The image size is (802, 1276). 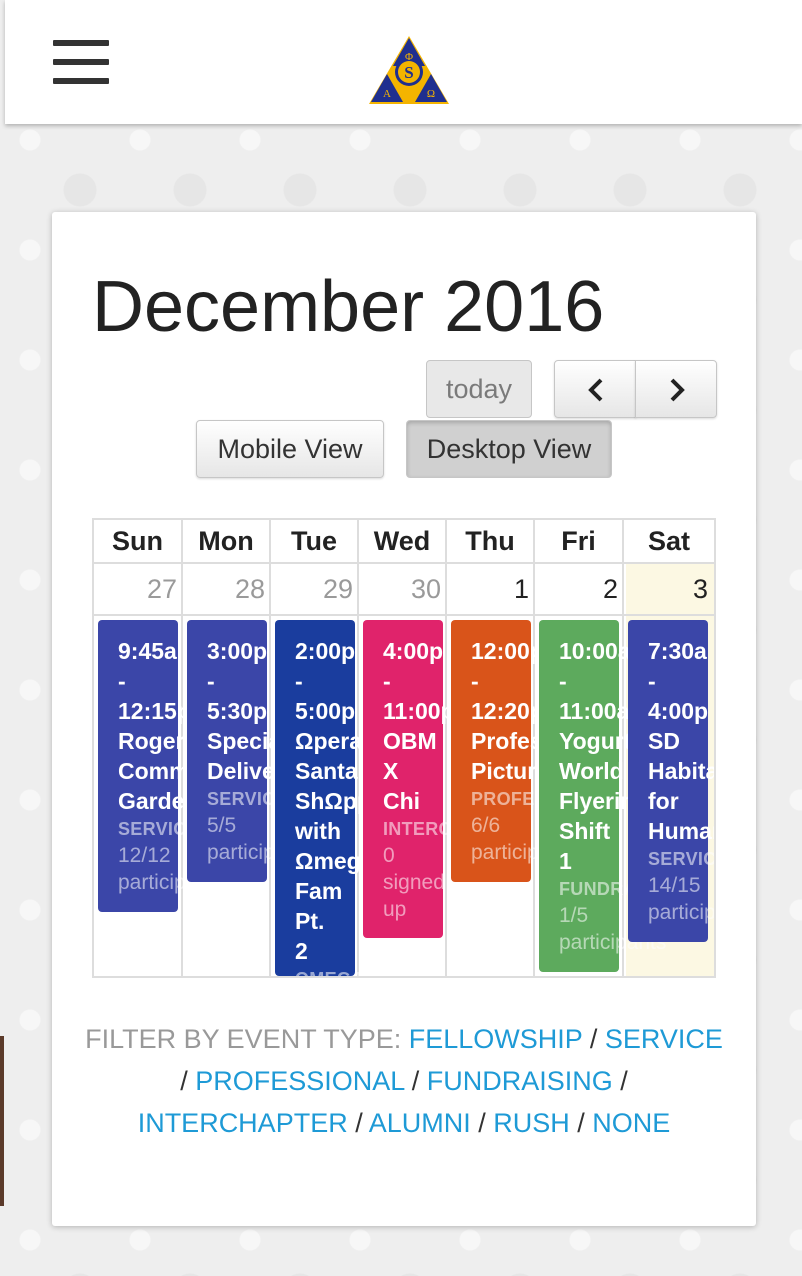 I want to click on event-text-line: Community, so click(x=181, y=771).